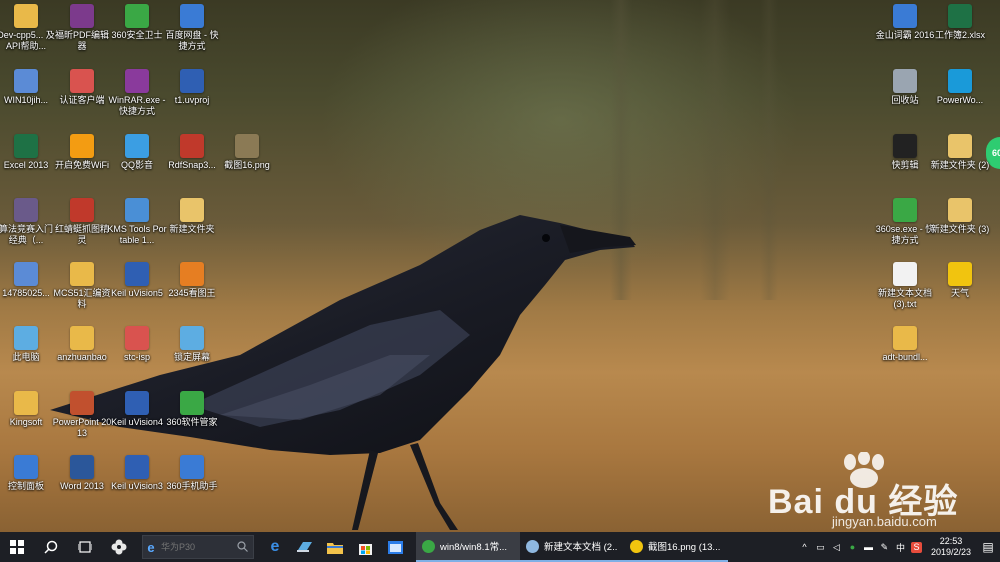 Image resolution: width=1000 pixels, height=562 pixels. Describe the element at coordinates (905, 234) in the screenshot. I see `desktop-icon-label: 360se.exe - 快捷方式` at that location.